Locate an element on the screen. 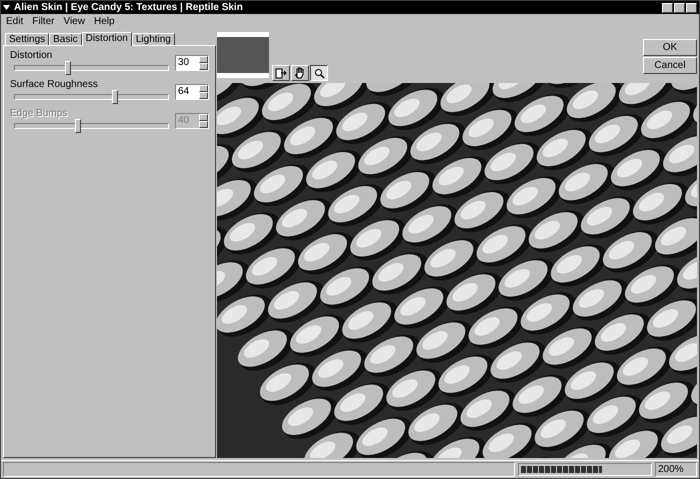 This screenshot has width=700, height=479. number-spinner: 64 is located at coordinates (192, 92).